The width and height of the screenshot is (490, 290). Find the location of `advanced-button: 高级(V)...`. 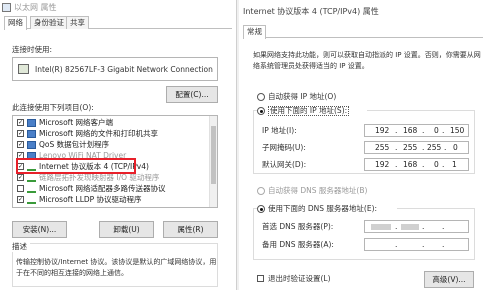

advanced-button: 高级(V)... is located at coordinates (449, 279).